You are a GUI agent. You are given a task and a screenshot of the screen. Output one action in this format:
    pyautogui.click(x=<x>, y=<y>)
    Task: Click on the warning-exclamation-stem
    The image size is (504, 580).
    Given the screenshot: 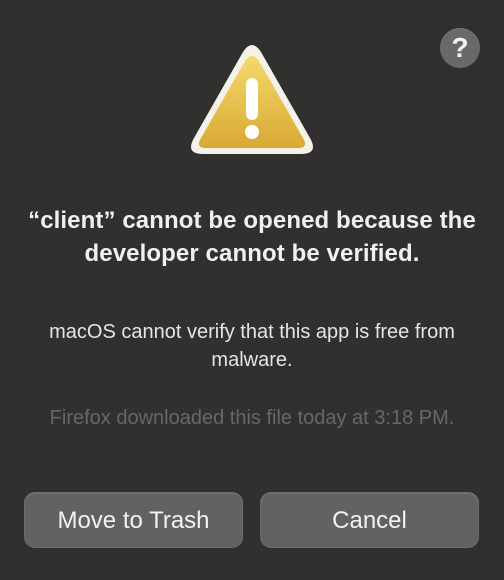 What is the action you would take?
    pyautogui.click(x=252, y=99)
    